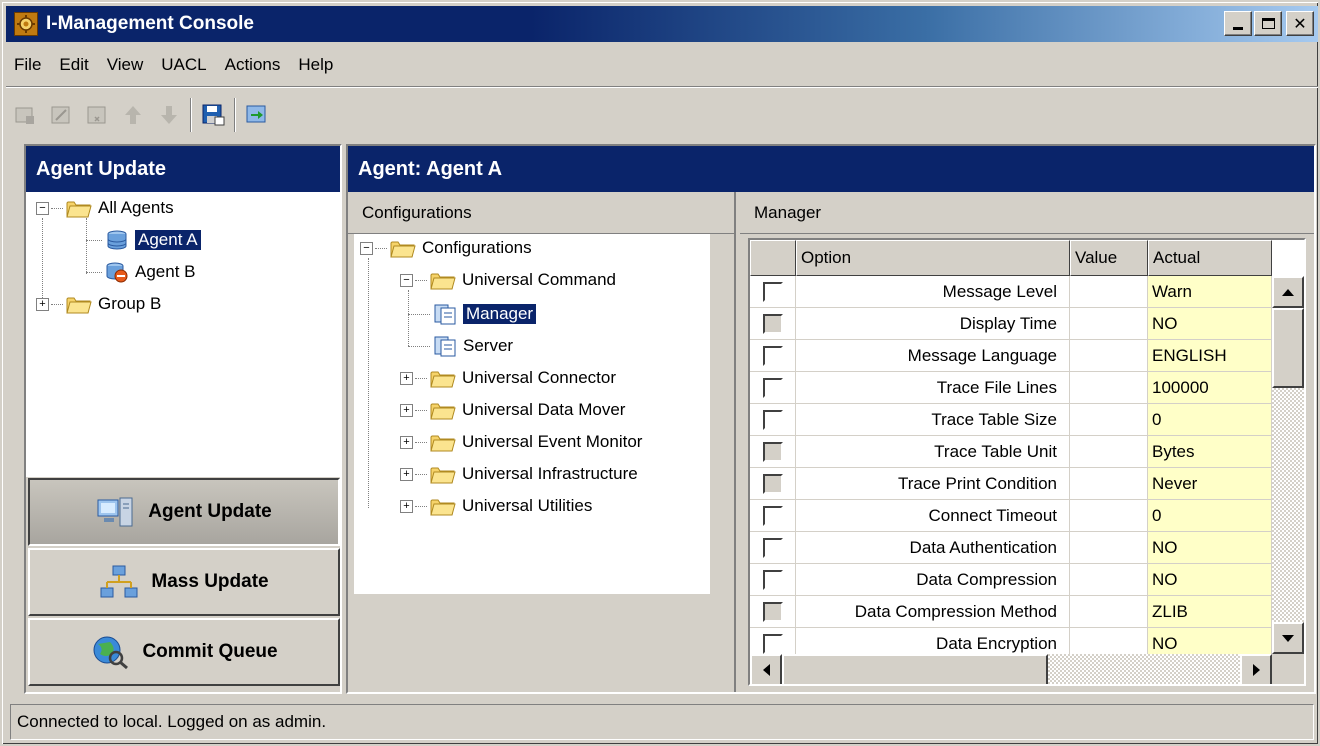 The width and height of the screenshot is (1320, 746). I want to click on commit-queue-nav-button: Commit Queue, so click(184, 652).